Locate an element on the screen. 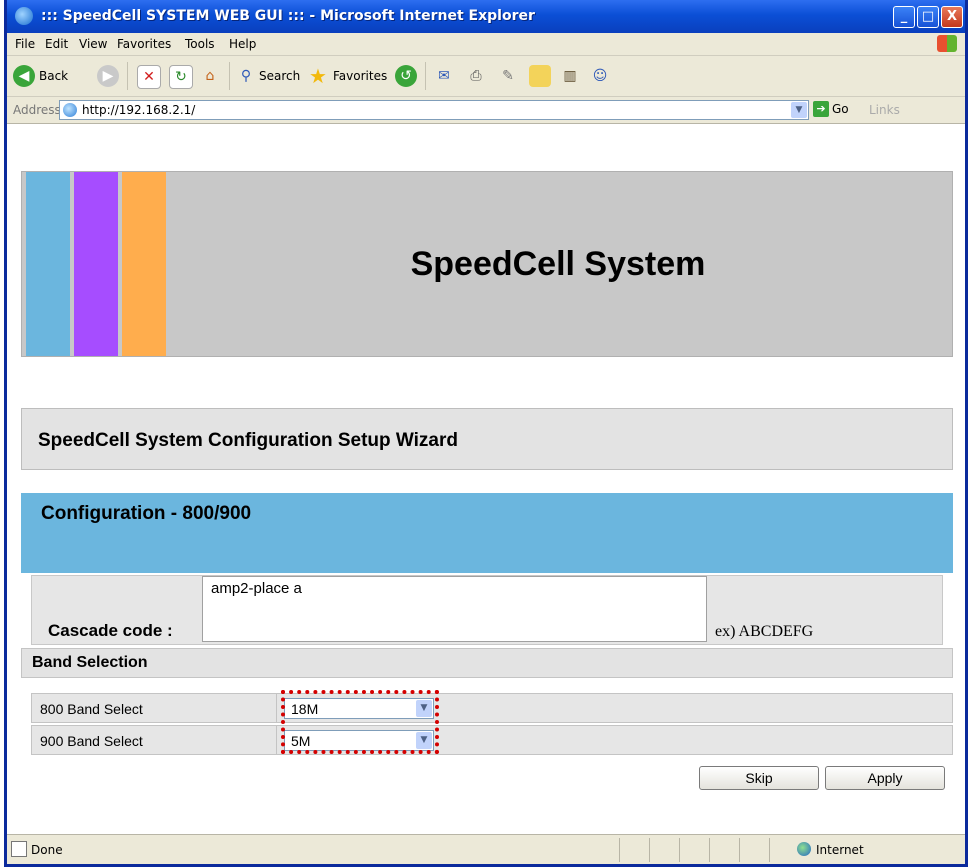 The height and width of the screenshot is (867, 972). folder-icon is located at coordinates (540, 76).